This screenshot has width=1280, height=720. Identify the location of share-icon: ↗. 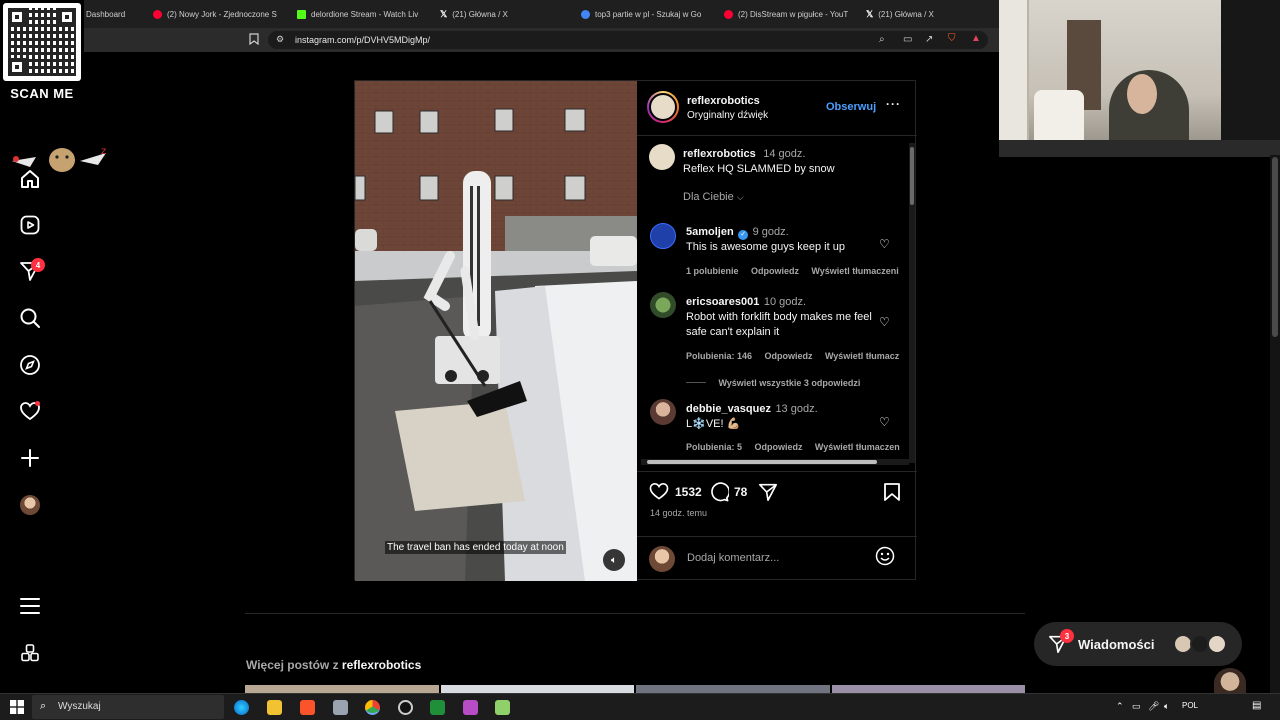
(929, 39).